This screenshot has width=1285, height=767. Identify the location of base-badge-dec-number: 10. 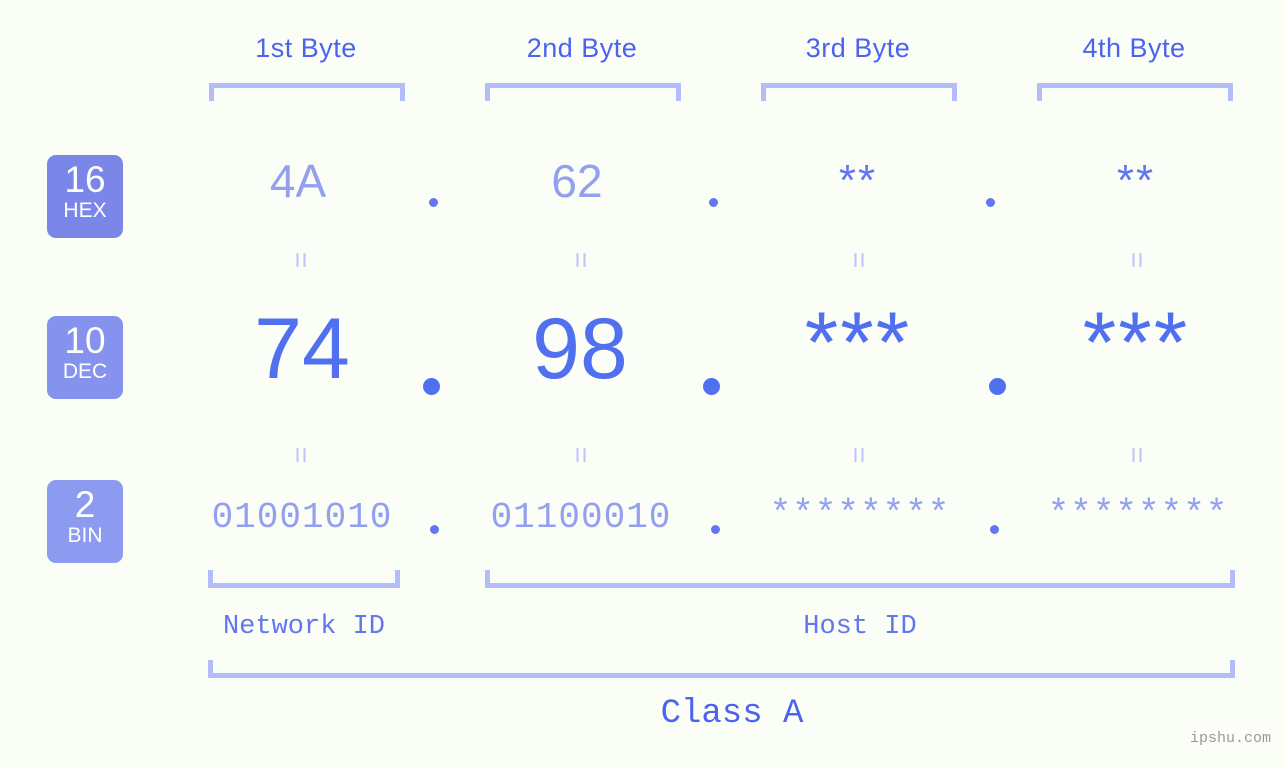
(85, 340).